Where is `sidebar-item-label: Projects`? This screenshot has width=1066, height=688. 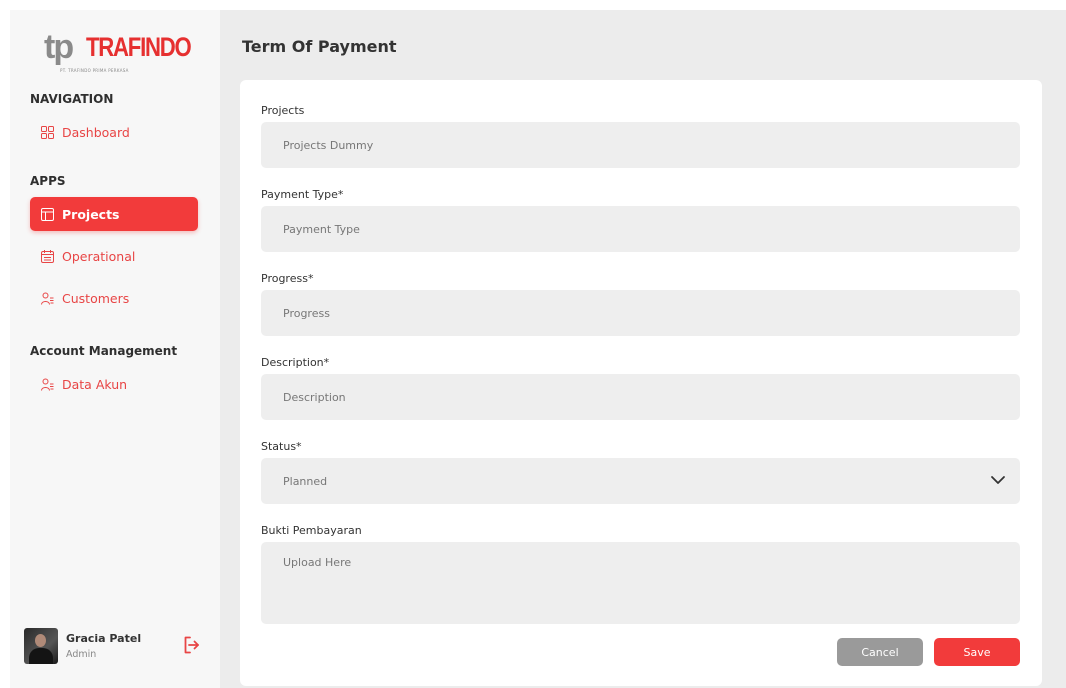
sidebar-item-label: Projects is located at coordinates (91, 214).